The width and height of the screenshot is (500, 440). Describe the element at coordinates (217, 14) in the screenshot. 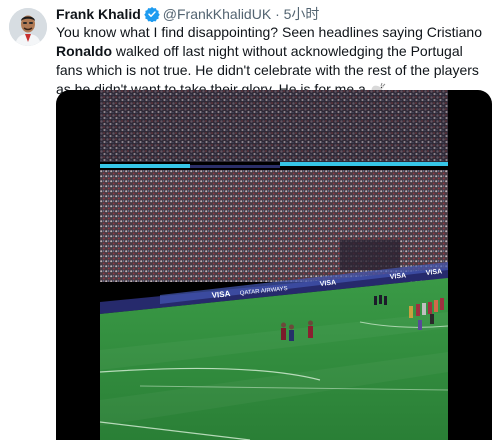

I see `author-handle: @FrankKhalidUK` at that location.